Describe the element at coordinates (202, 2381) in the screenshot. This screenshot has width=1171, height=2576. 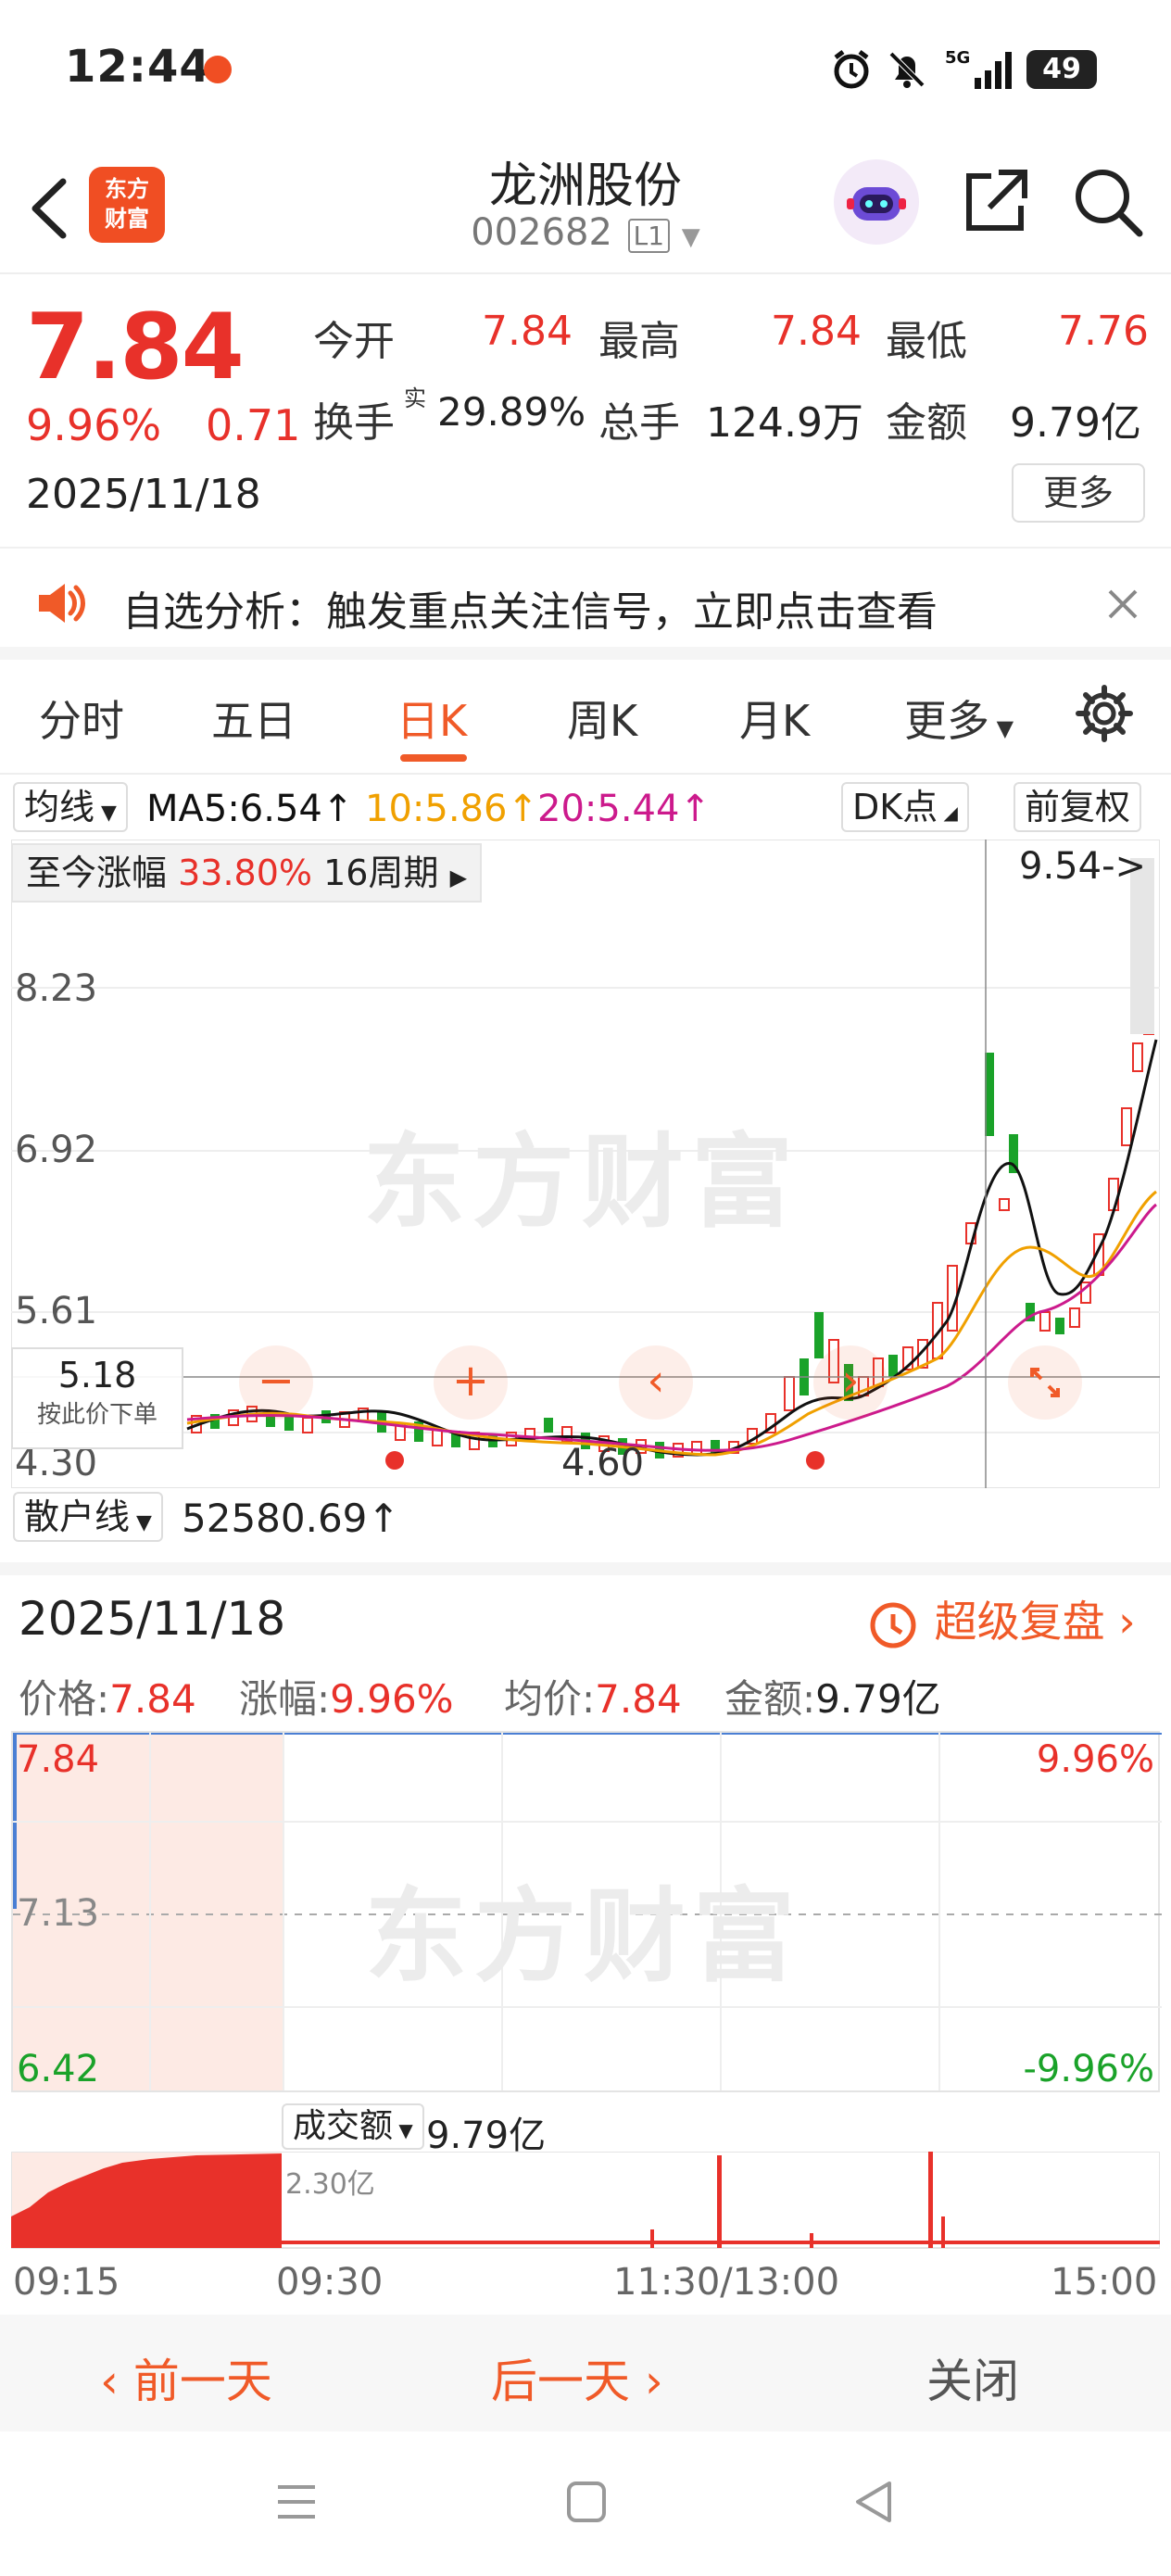
I see `prev-day-label: 前一天` at that location.